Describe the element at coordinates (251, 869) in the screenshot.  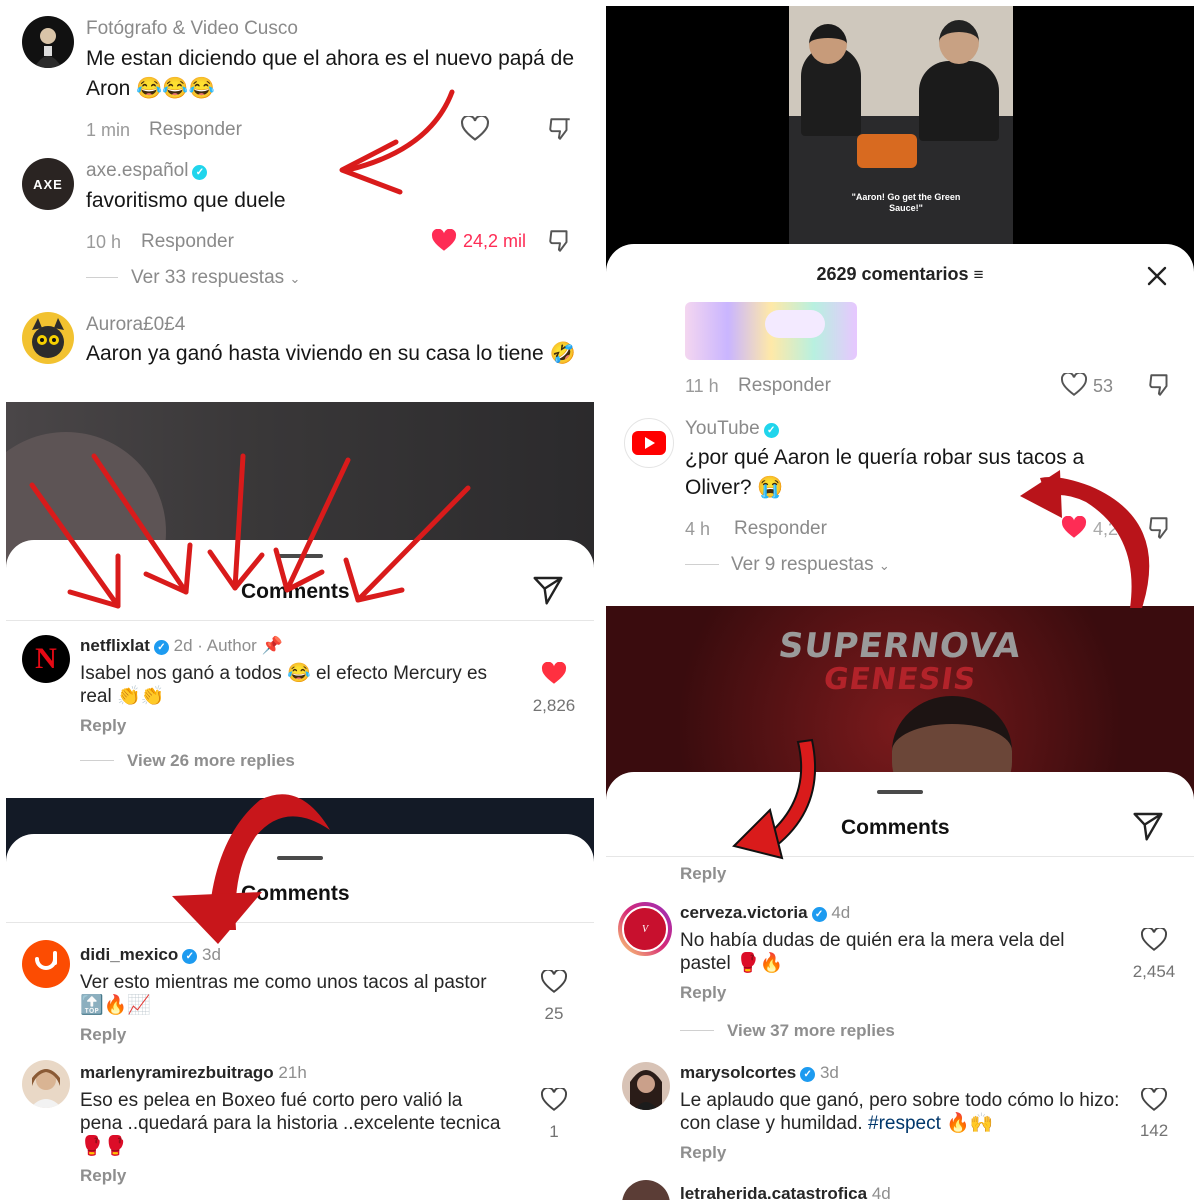
I see `arrow-to-didi` at that location.